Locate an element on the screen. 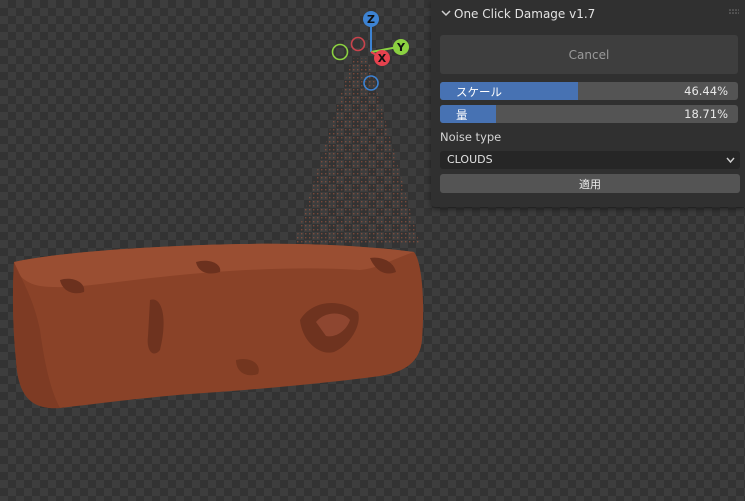  gizmo-neg-x is located at coordinates (358, 44).